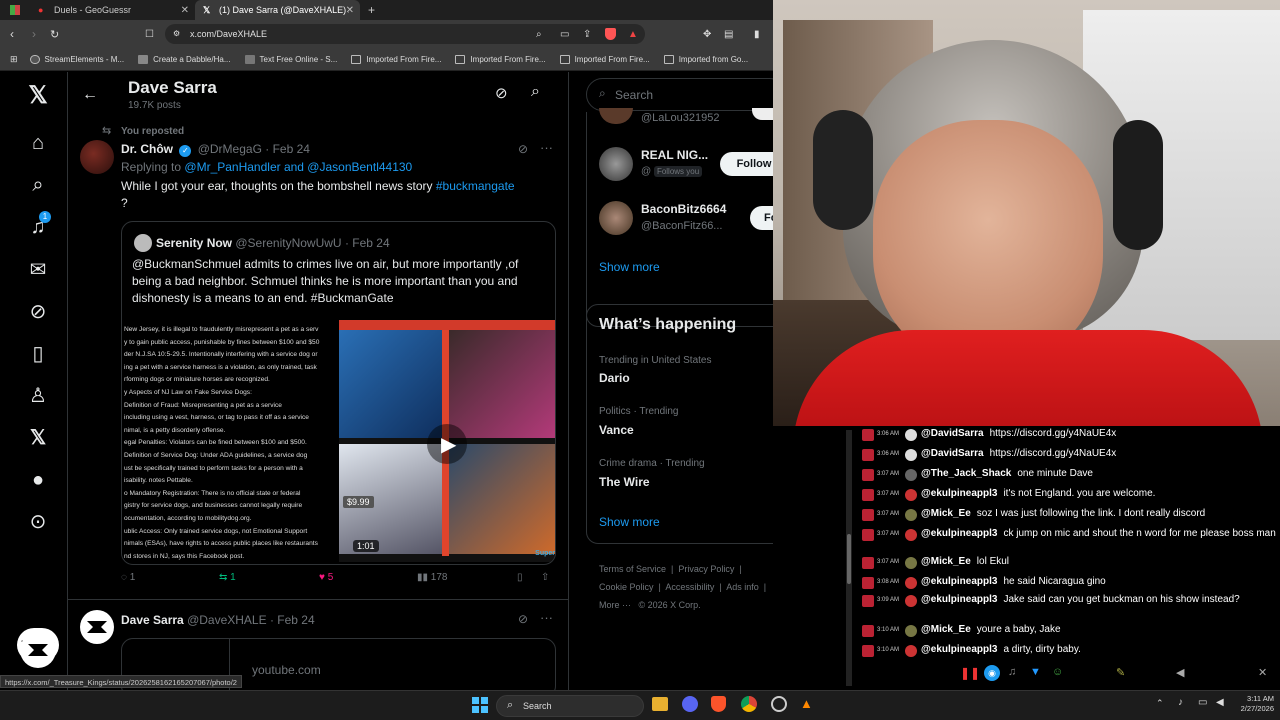 This screenshot has height=720, width=1280. What do you see at coordinates (1160, 703) in the screenshot?
I see `tray-chevron-icon: ⌃` at bounding box center [1160, 703].